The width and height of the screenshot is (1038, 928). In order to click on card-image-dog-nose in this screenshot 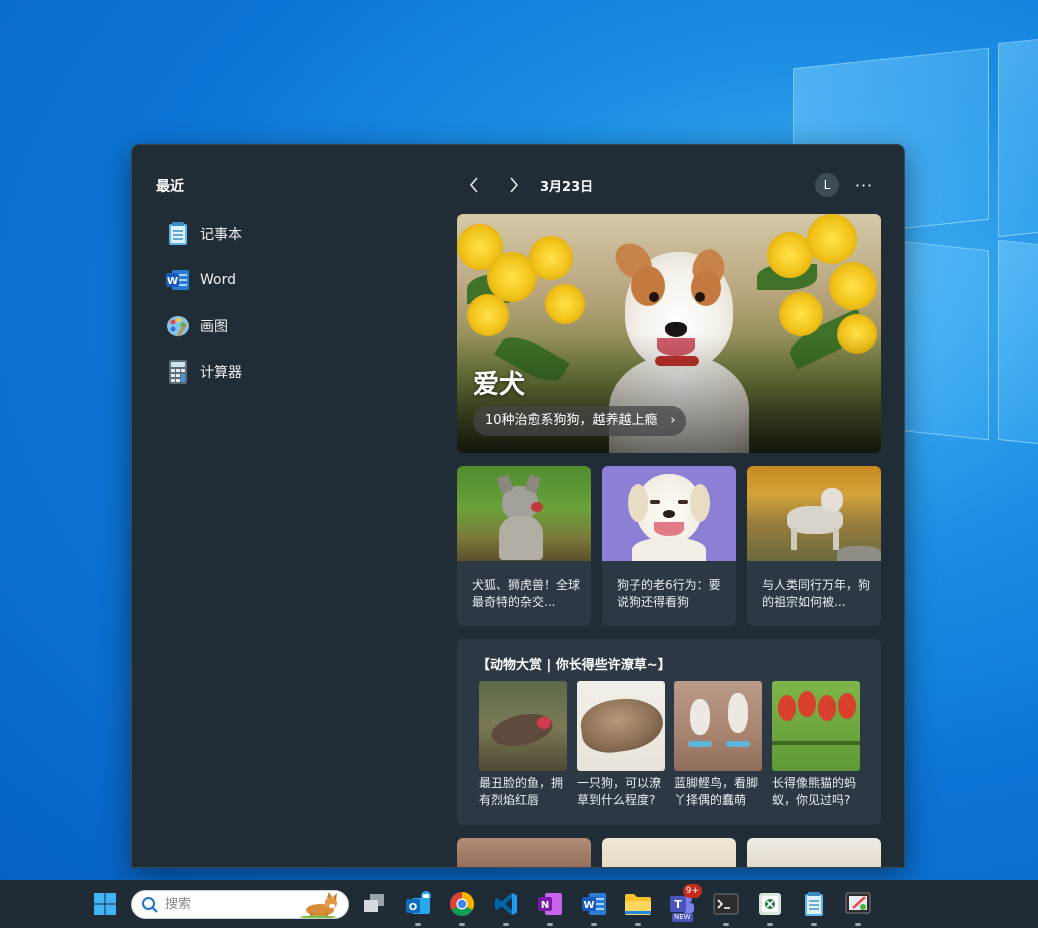, I will do `click(669, 514)`.